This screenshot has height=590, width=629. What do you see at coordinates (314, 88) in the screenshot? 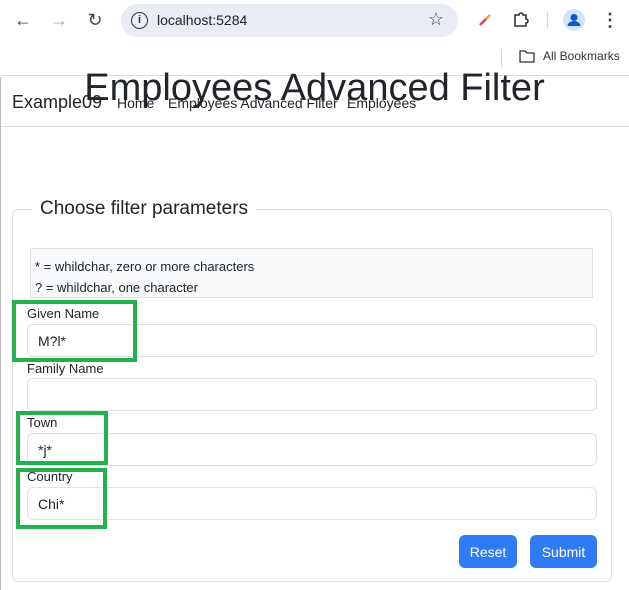
I see `page-title: Employees Advanced Filter` at bounding box center [314, 88].